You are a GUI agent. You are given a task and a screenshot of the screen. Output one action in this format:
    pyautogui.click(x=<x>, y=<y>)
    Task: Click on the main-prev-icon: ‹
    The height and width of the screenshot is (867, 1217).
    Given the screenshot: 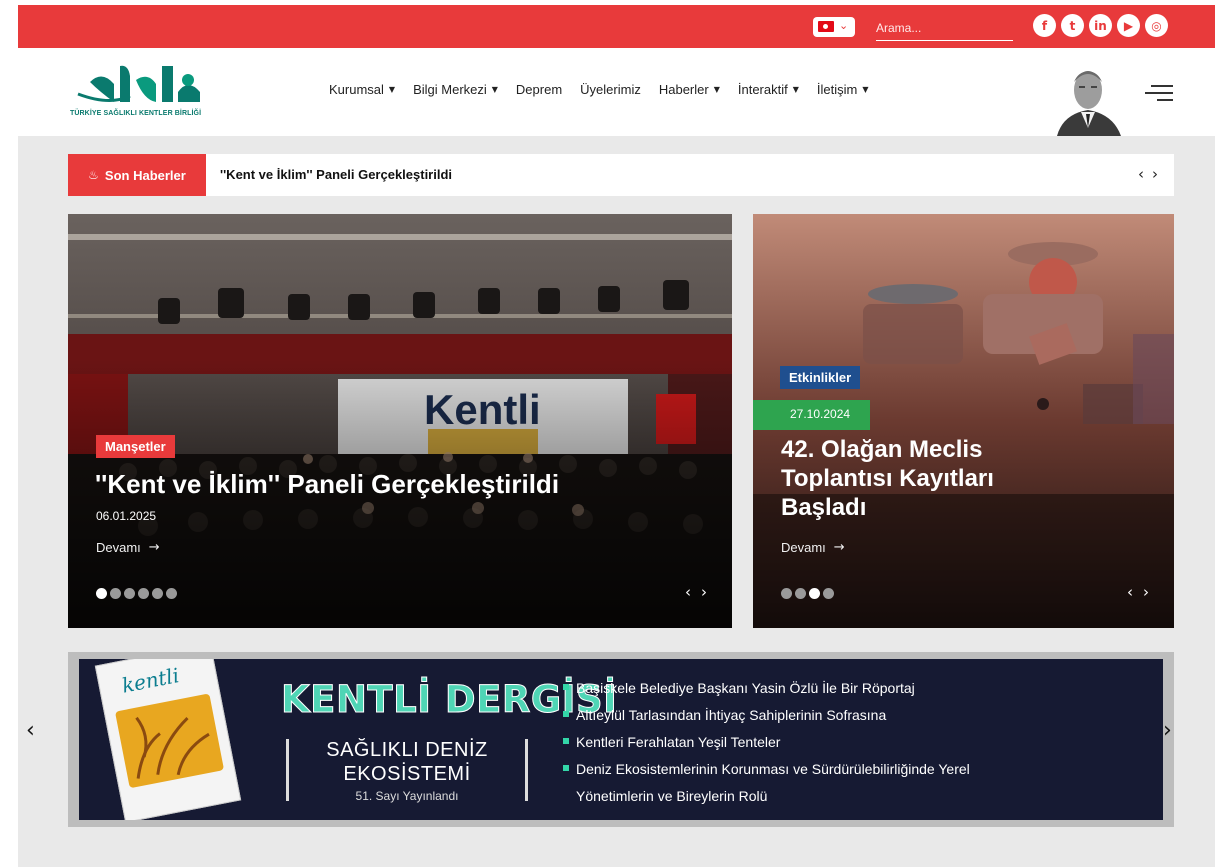 What is the action you would take?
    pyautogui.click(x=688, y=592)
    